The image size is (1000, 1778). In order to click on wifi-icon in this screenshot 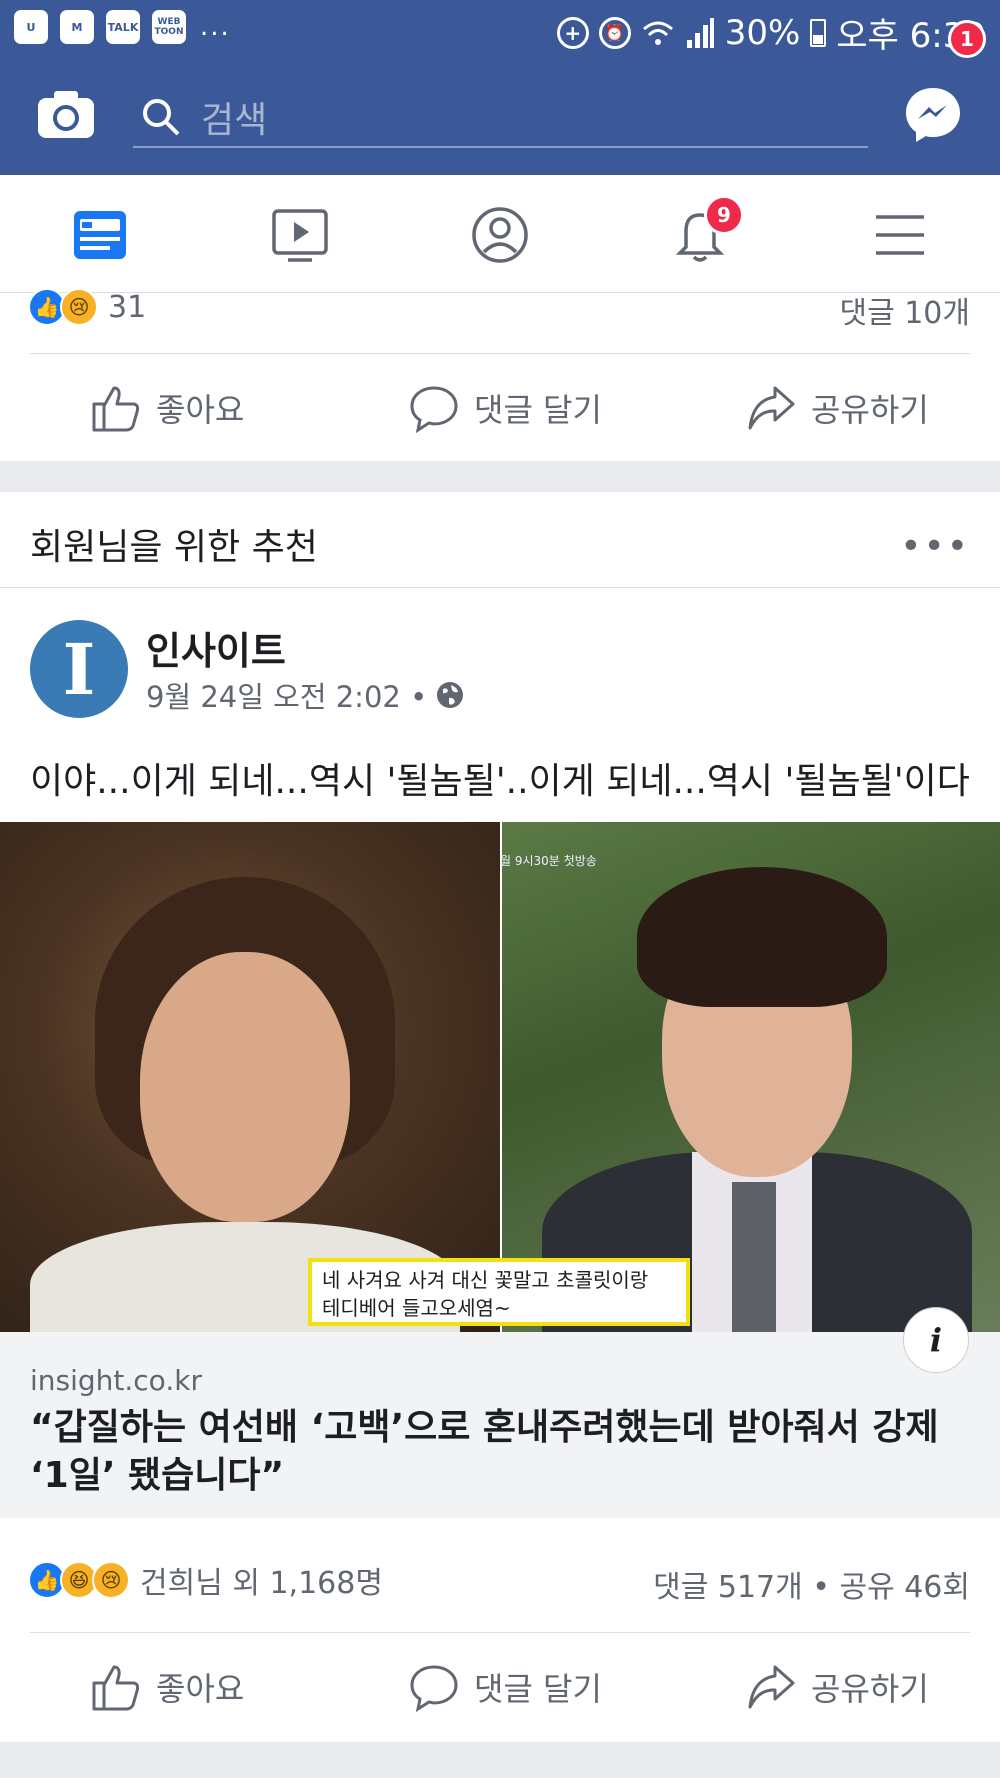, I will do `click(657, 33)`.